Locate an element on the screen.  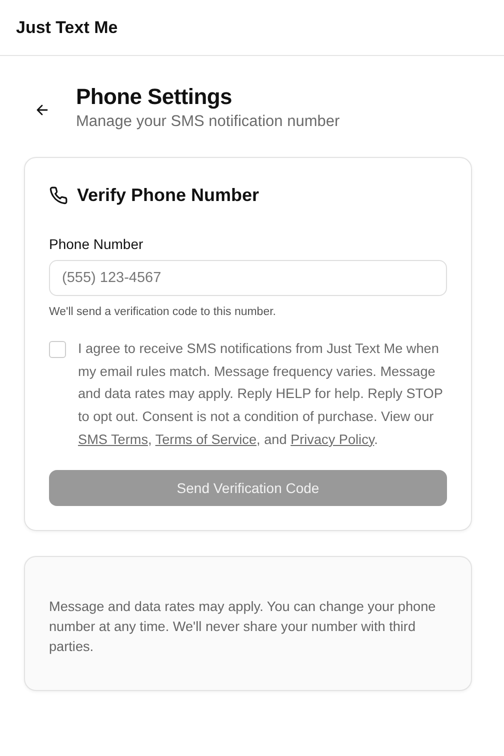
link: Terms of Service is located at coordinates (206, 439).